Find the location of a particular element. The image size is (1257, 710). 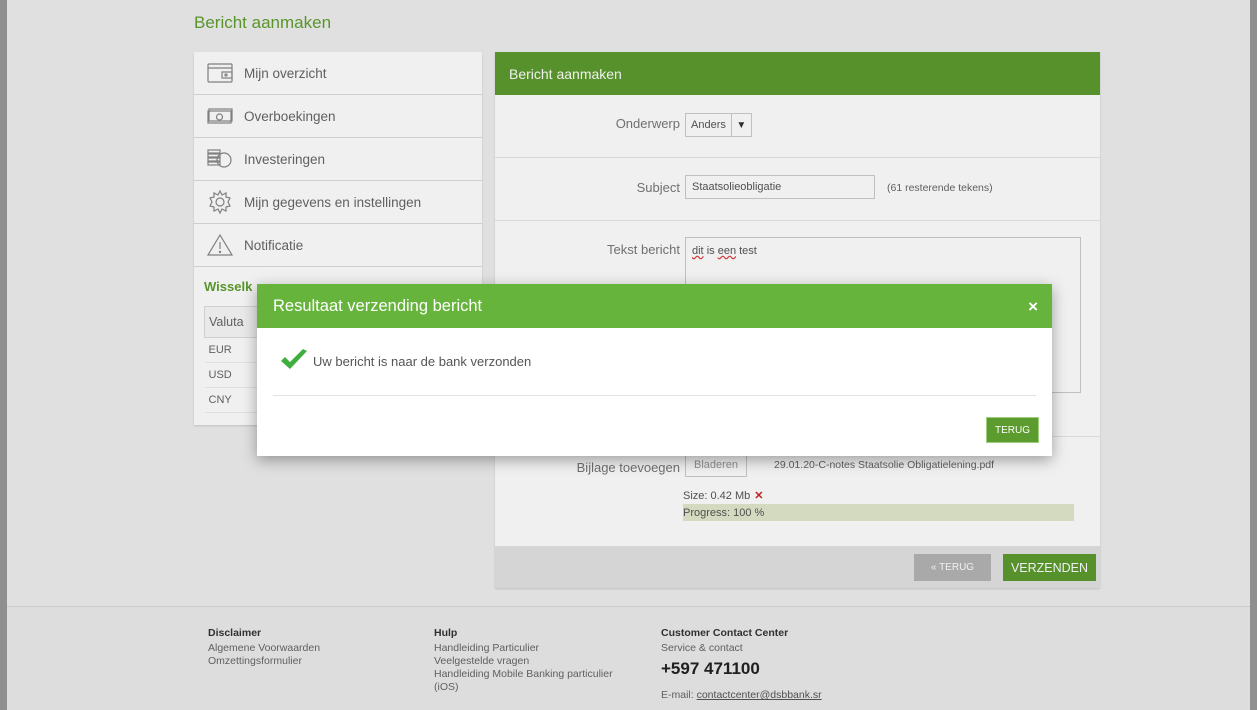

dialog-header: Resultaat verzending bericht × is located at coordinates (654, 306).